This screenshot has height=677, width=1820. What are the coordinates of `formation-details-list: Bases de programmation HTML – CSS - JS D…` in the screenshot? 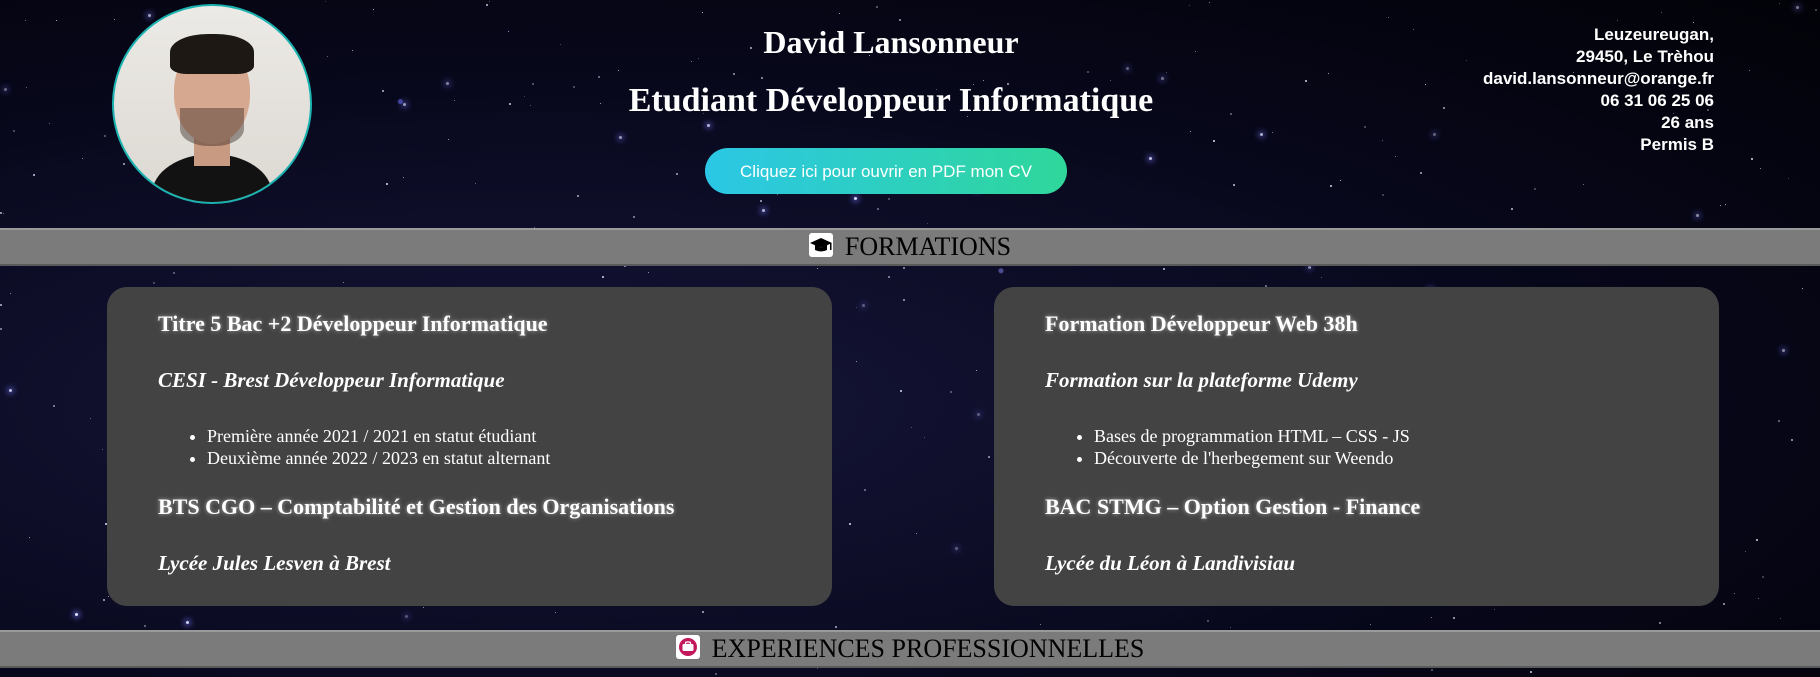 It's located at (1252, 447).